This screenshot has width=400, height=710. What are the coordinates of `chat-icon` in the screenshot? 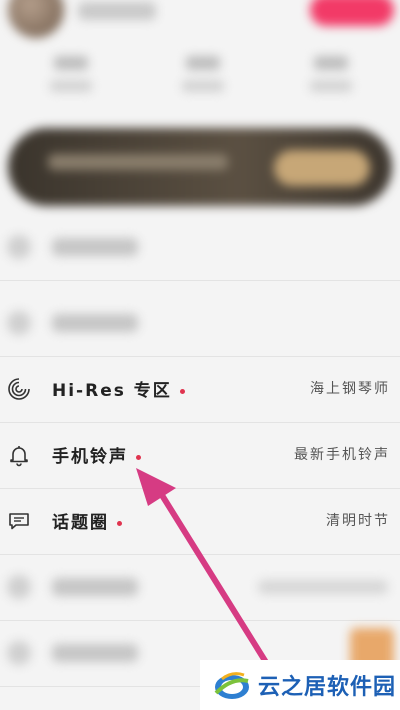 It's located at (19, 521).